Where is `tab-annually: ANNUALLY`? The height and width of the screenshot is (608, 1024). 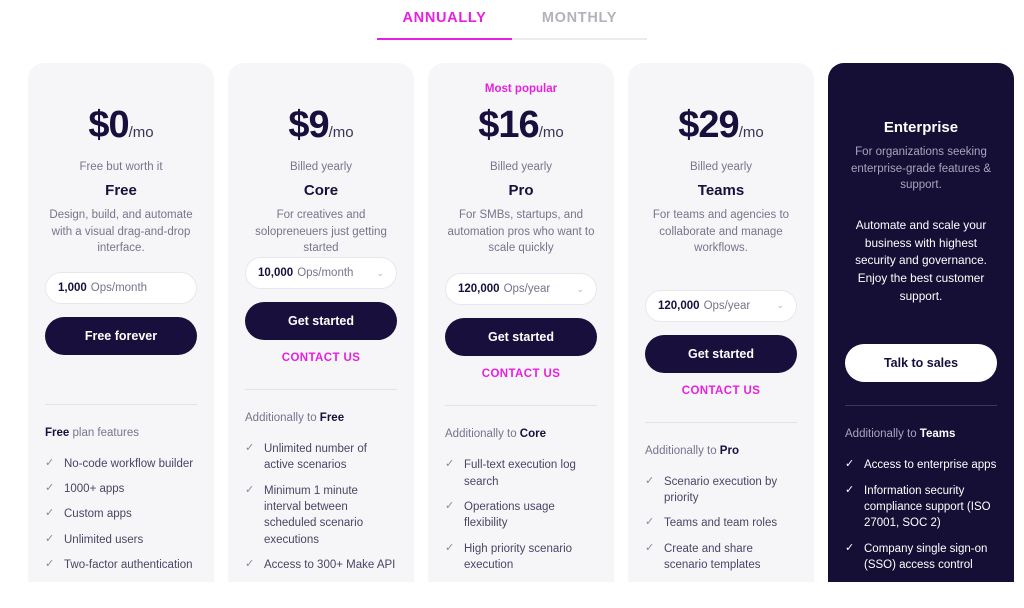 tab-annually: ANNUALLY is located at coordinates (444, 25).